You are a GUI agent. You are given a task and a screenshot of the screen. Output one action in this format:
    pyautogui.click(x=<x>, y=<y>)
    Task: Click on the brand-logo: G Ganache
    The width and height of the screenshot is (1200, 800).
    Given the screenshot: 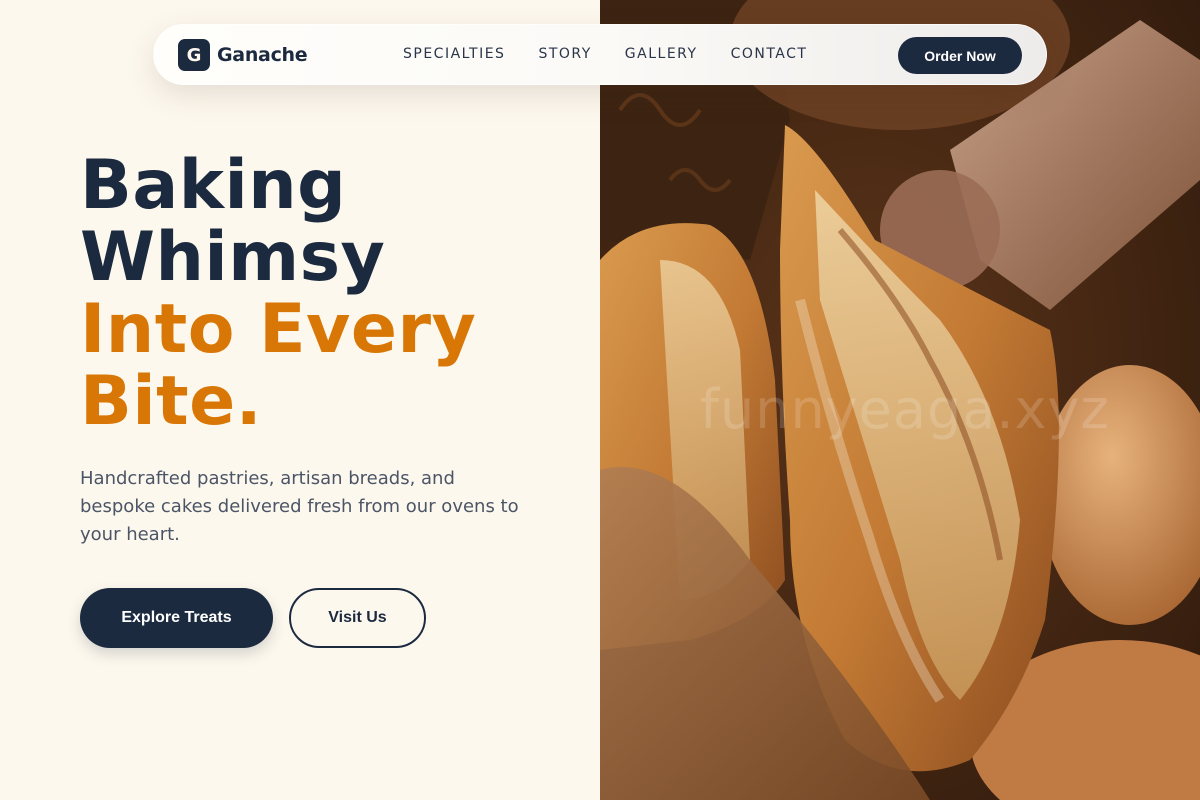 What is the action you would take?
    pyautogui.click(x=243, y=55)
    